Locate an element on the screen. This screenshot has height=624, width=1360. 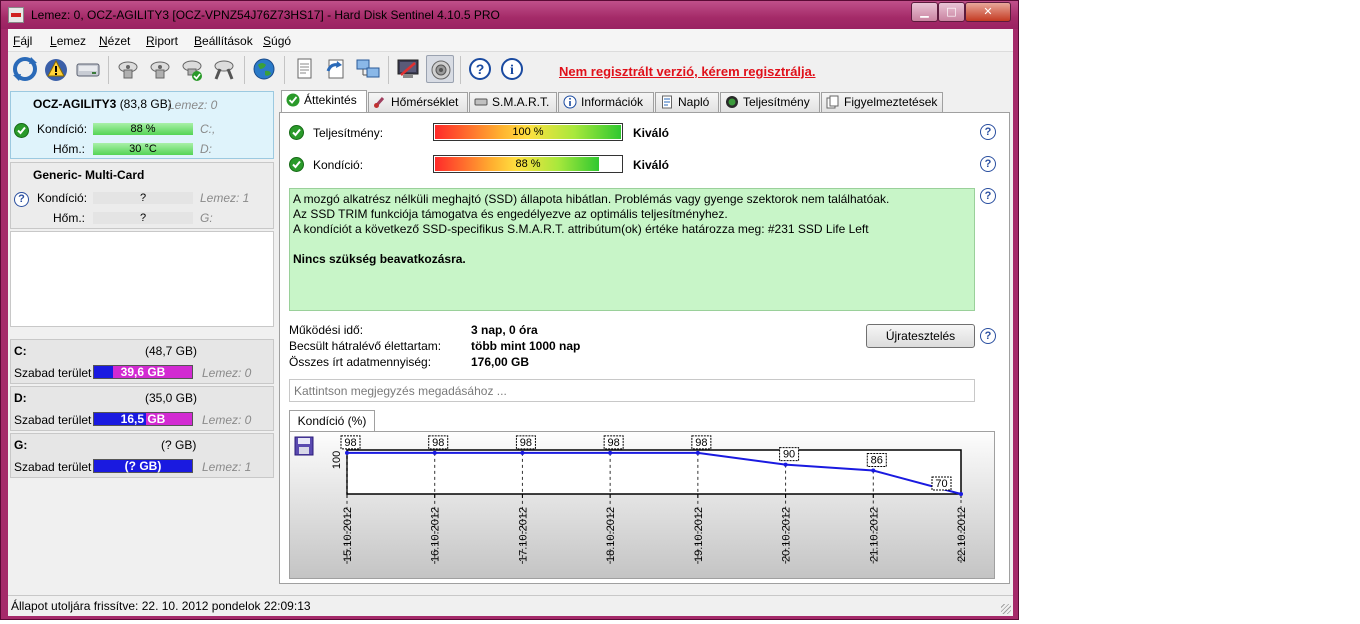
tab-information: Információk is located at coordinates (606, 102).